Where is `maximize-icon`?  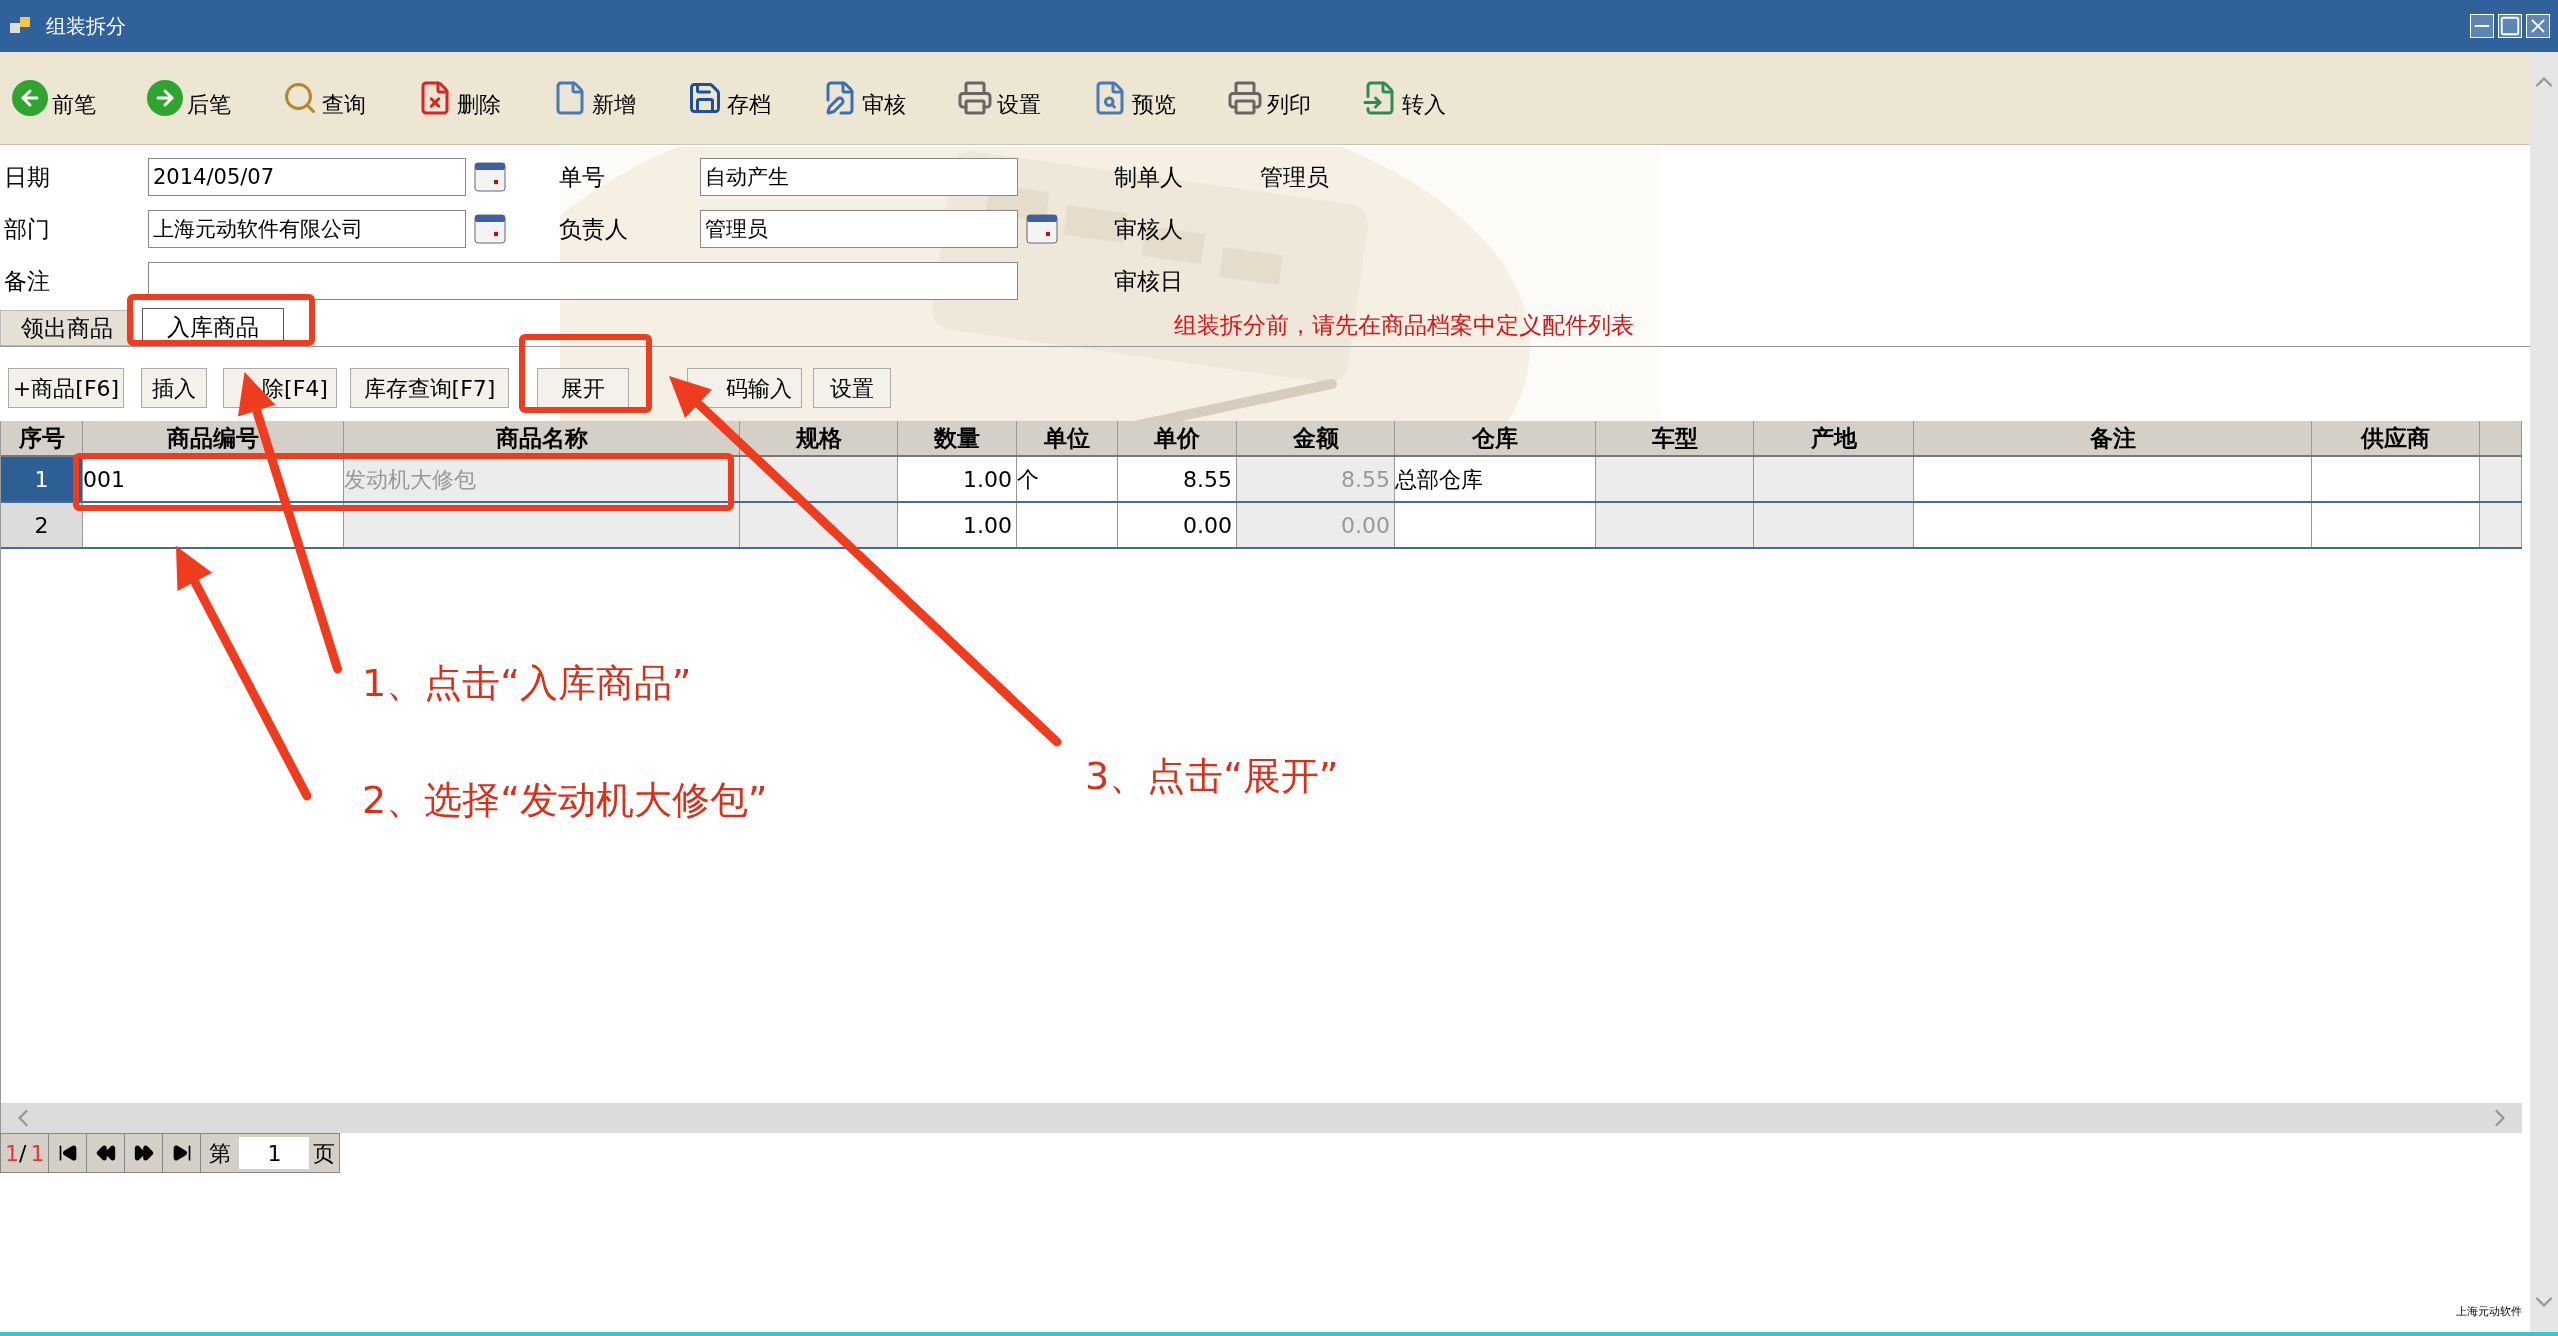 maximize-icon is located at coordinates (2510, 26).